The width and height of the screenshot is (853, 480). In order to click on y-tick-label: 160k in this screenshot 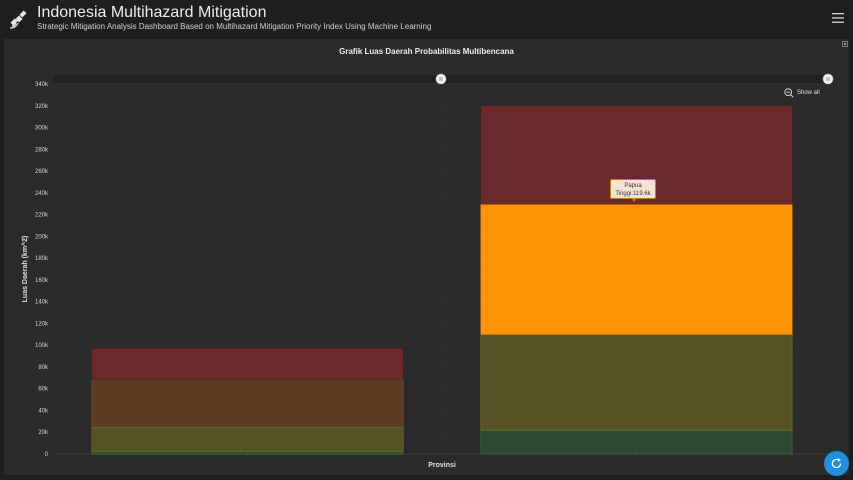, I will do `click(42, 281)`.